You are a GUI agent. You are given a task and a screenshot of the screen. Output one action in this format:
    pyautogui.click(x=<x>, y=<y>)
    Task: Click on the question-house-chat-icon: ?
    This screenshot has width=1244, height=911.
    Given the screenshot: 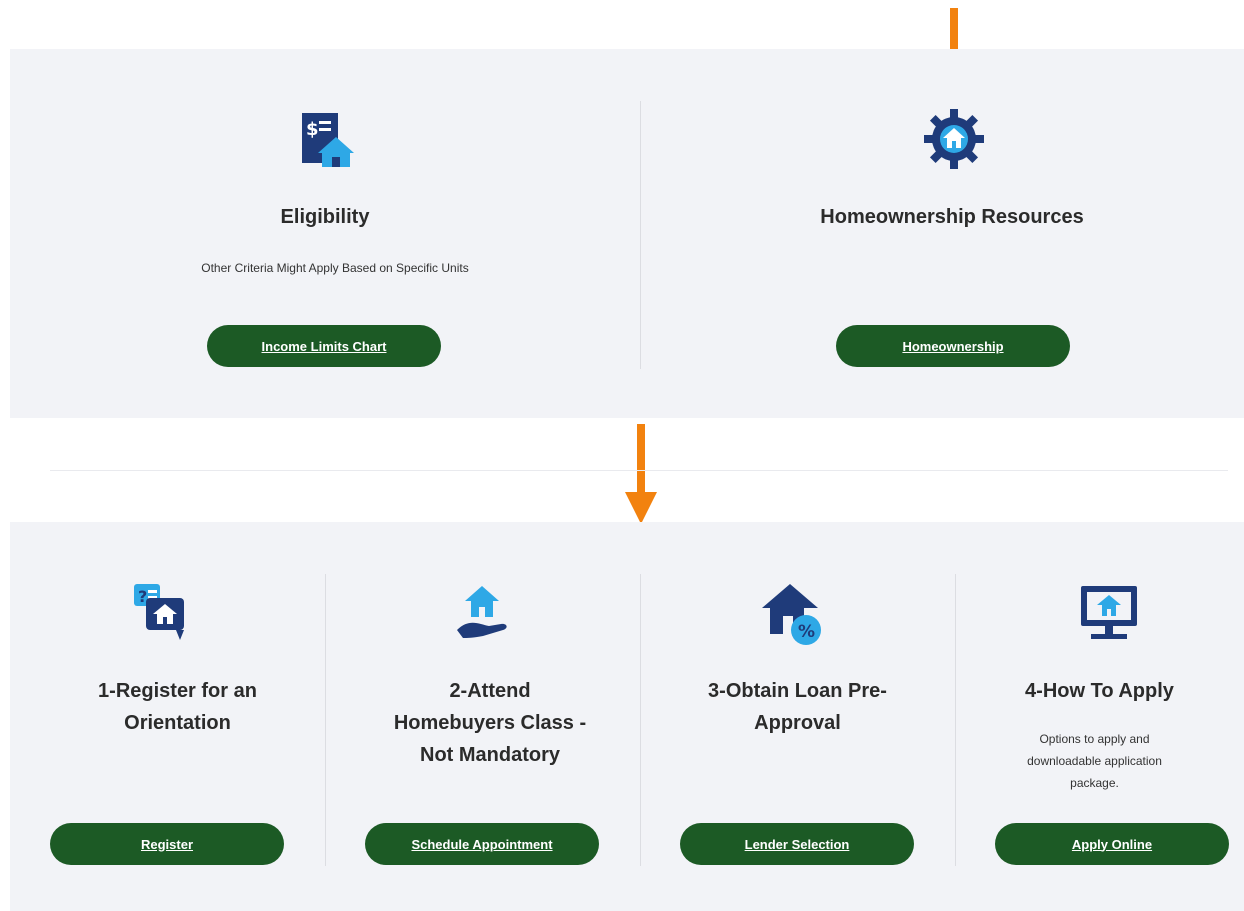 What is the action you would take?
    pyautogui.click(x=159, y=612)
    